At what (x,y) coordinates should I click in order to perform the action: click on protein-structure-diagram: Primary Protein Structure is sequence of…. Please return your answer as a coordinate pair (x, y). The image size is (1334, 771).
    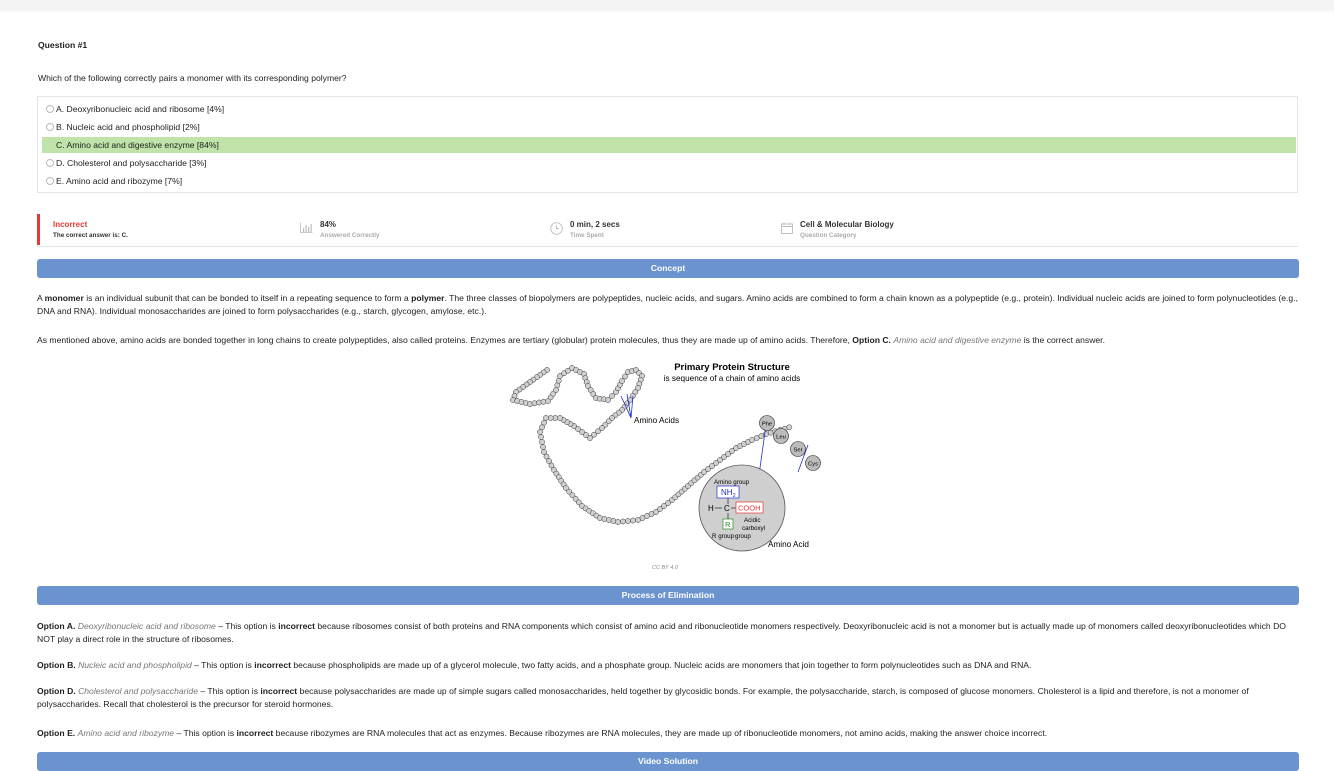
    Looking at the image, I should click on (665, 457).